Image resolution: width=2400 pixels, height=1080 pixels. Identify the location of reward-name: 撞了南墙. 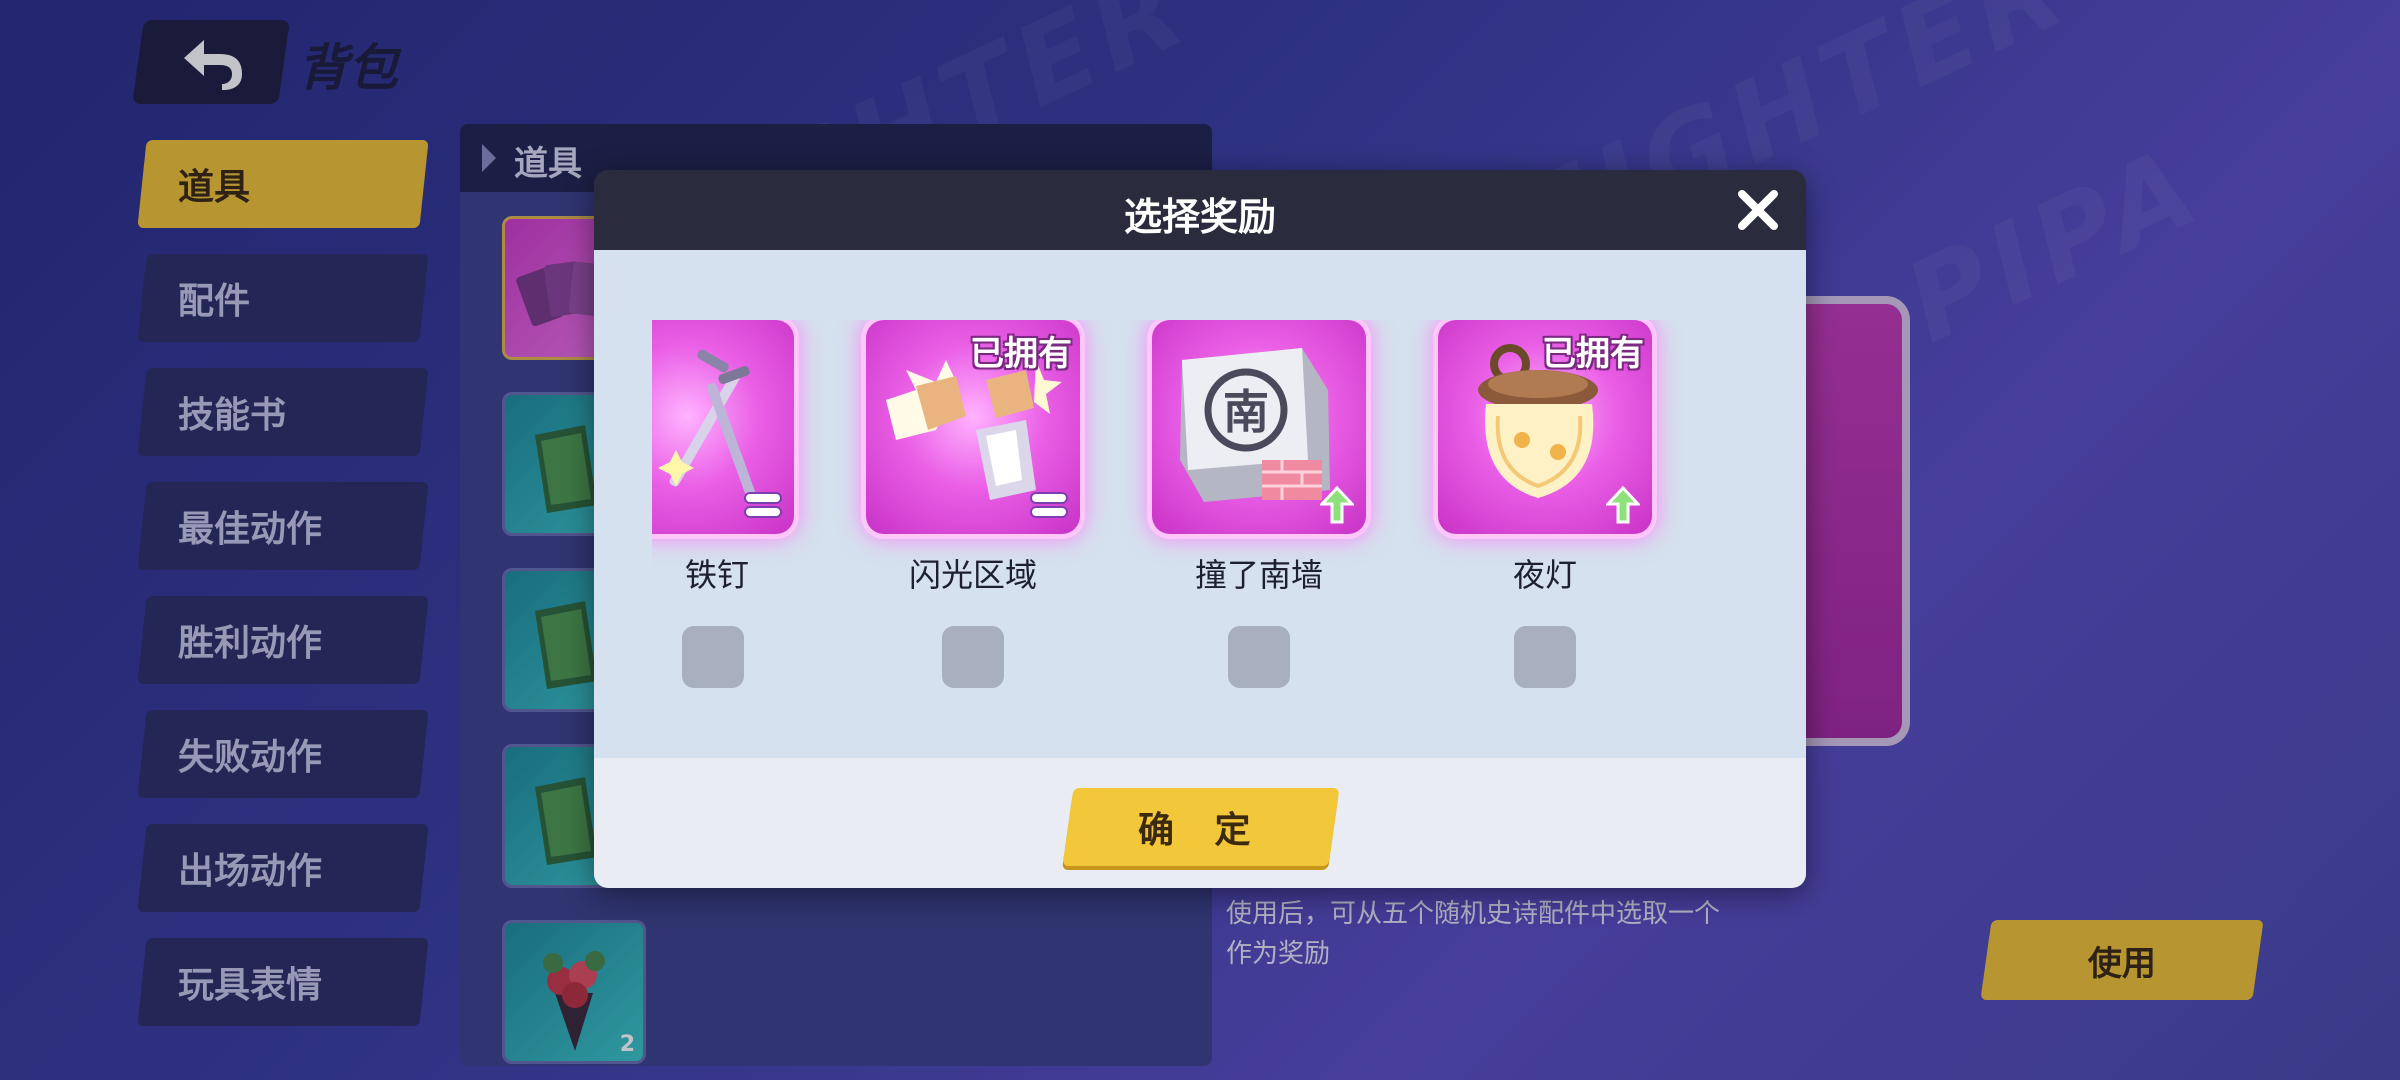
(1258, 575).